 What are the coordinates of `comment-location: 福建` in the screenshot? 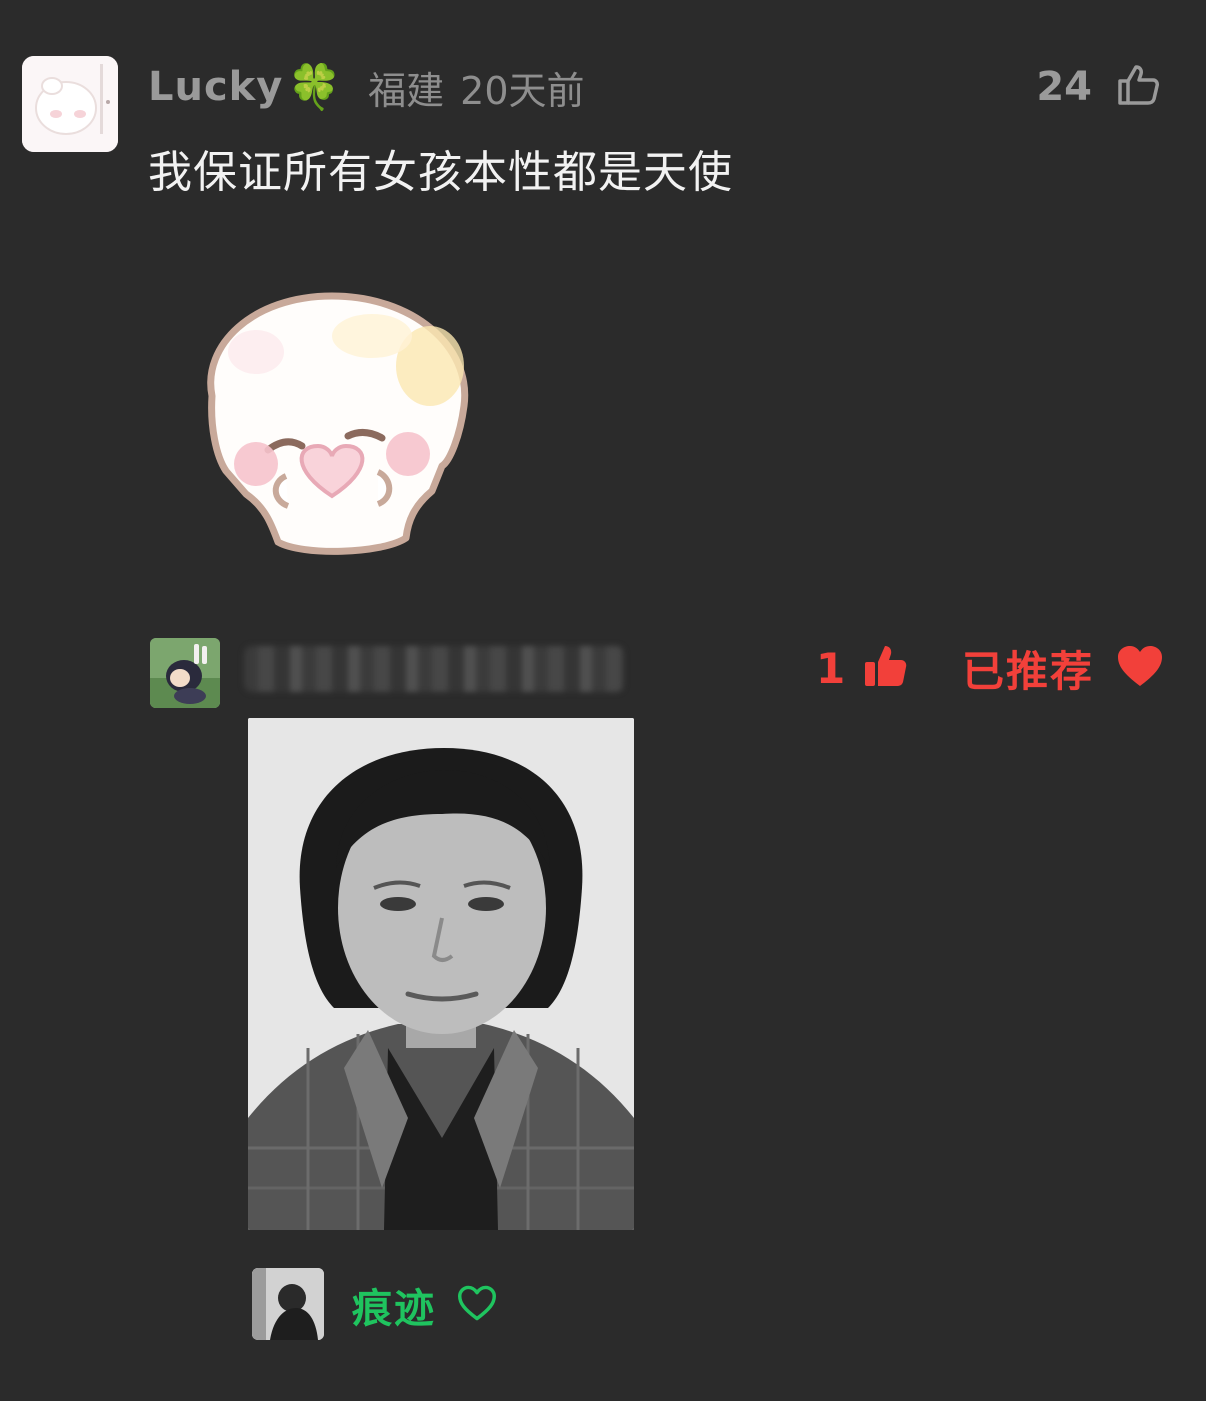 It's located at (406, 90).